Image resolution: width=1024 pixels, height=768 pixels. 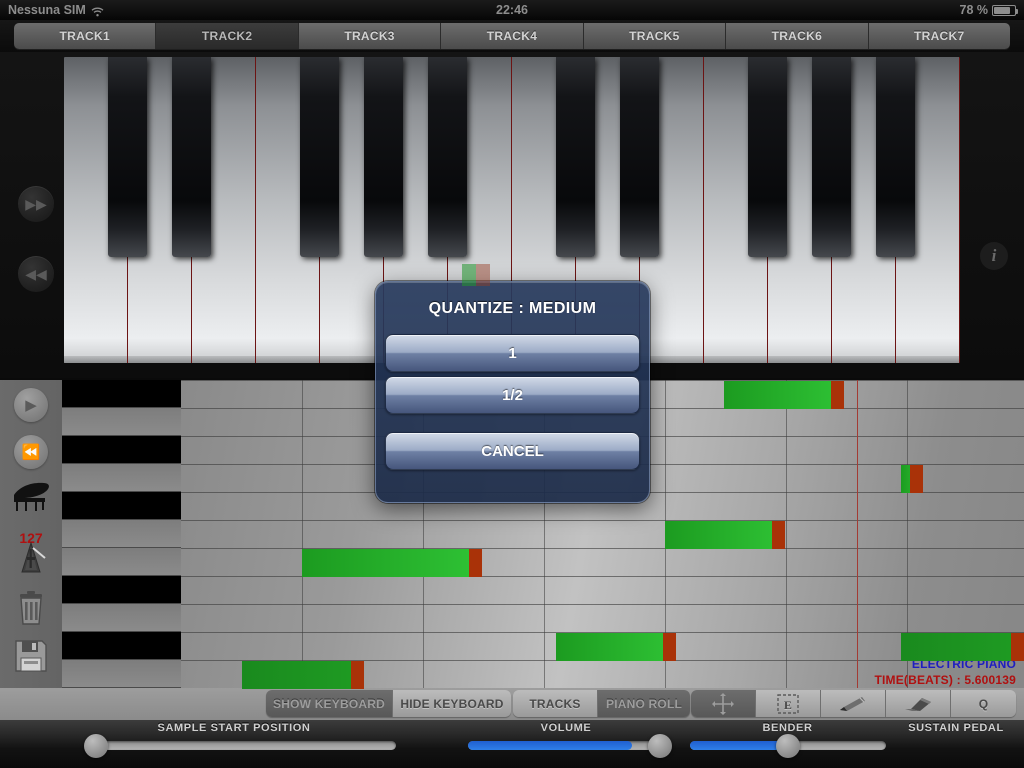 What do you see at coordinates (476, 275) in the screenshot?
I see `note-bleed-through` at bounding box center [476, 275].